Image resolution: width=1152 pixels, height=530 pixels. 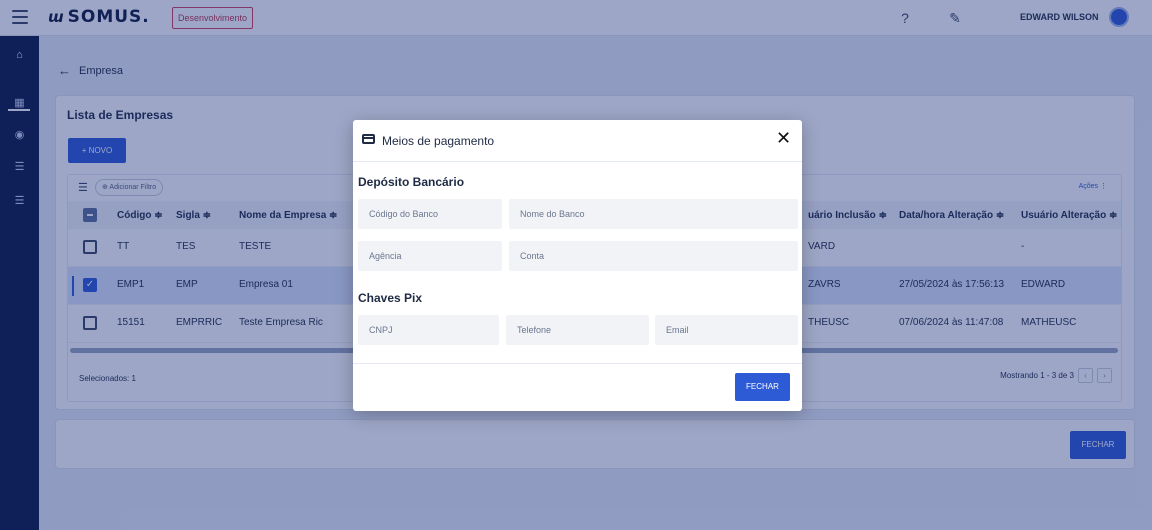 I want to click on close-modal-button: FECHAR, so click(x=762, y=387).